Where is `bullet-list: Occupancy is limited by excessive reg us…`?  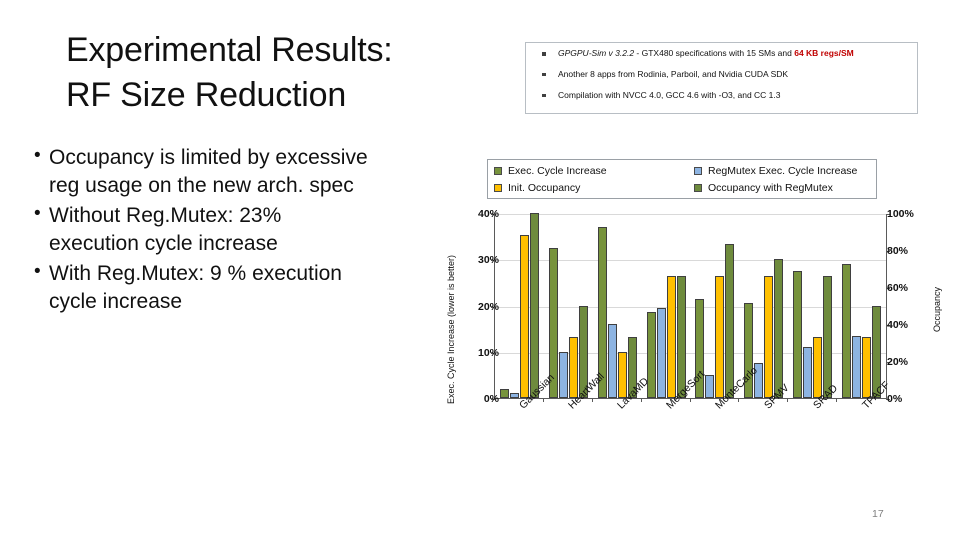 bullet-list: Occupancy is limited by excessive reg us… is located at coordinates (204, 230).